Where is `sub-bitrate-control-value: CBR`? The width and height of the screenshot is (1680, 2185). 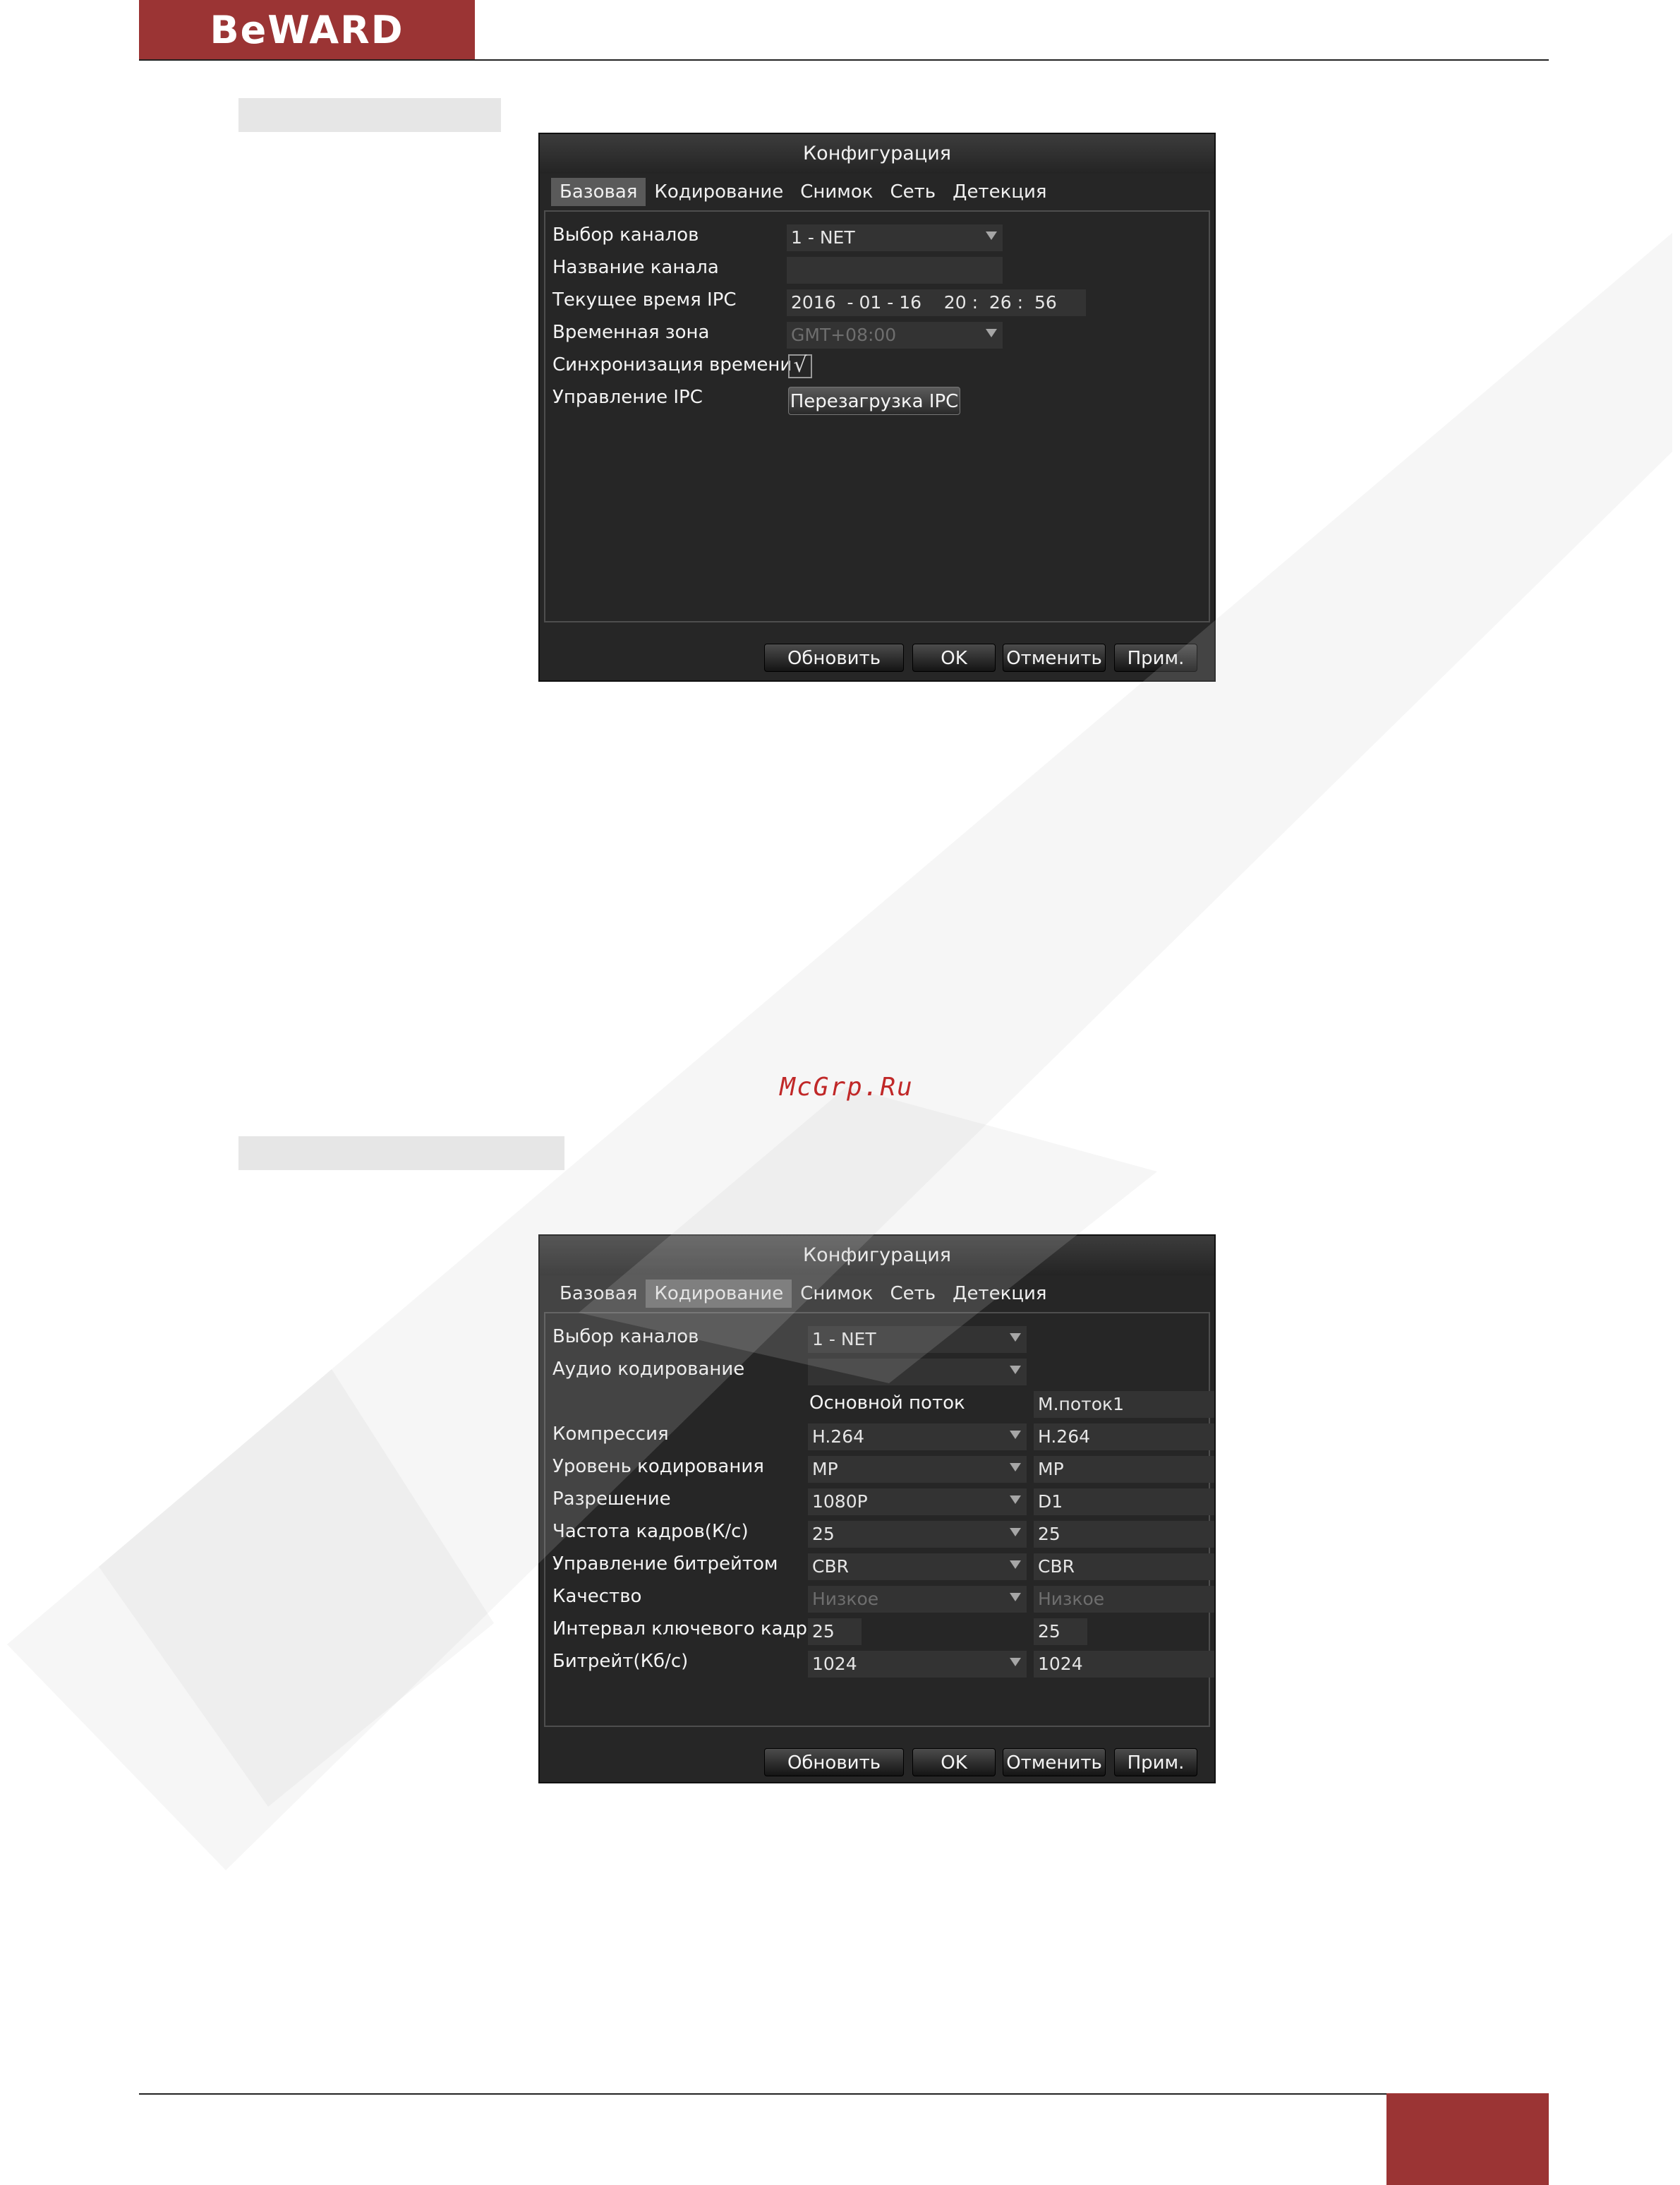 sub-bitrate-control-value: CBR is located at coordinates (1056, 1566).